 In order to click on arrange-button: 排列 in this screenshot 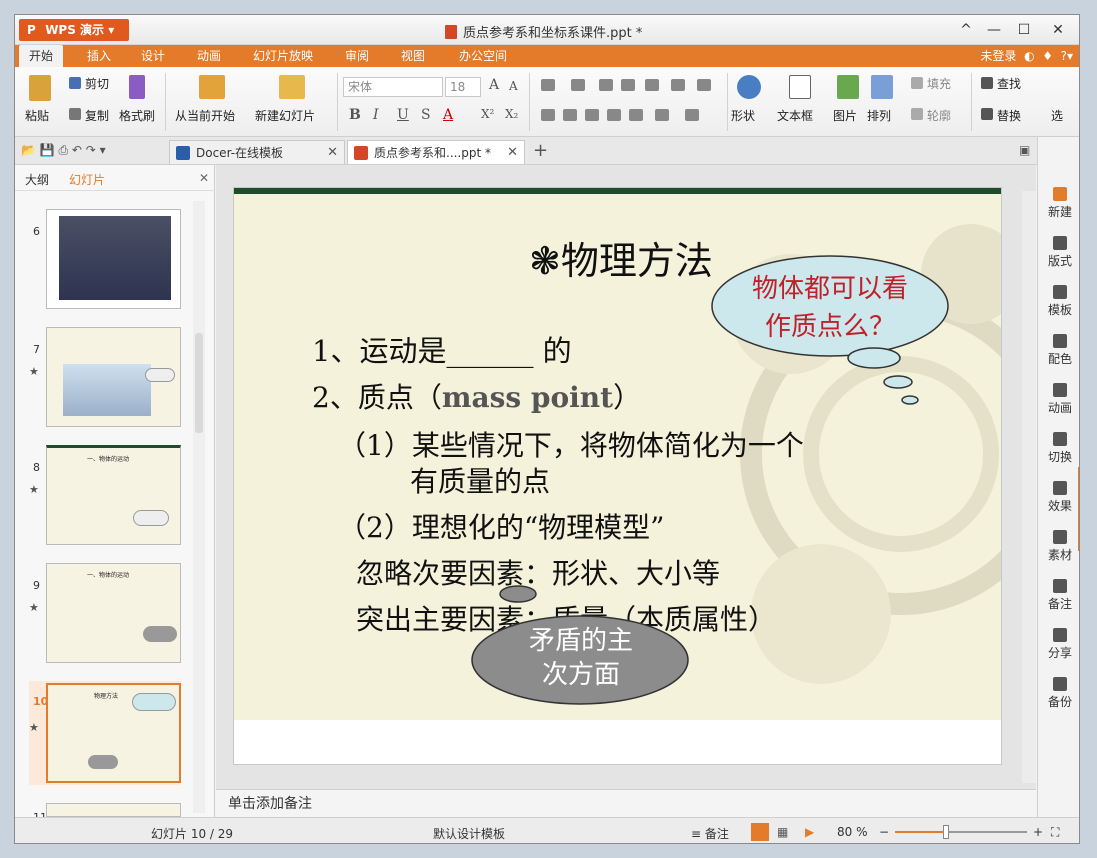, I will do `click(879, 115)`.